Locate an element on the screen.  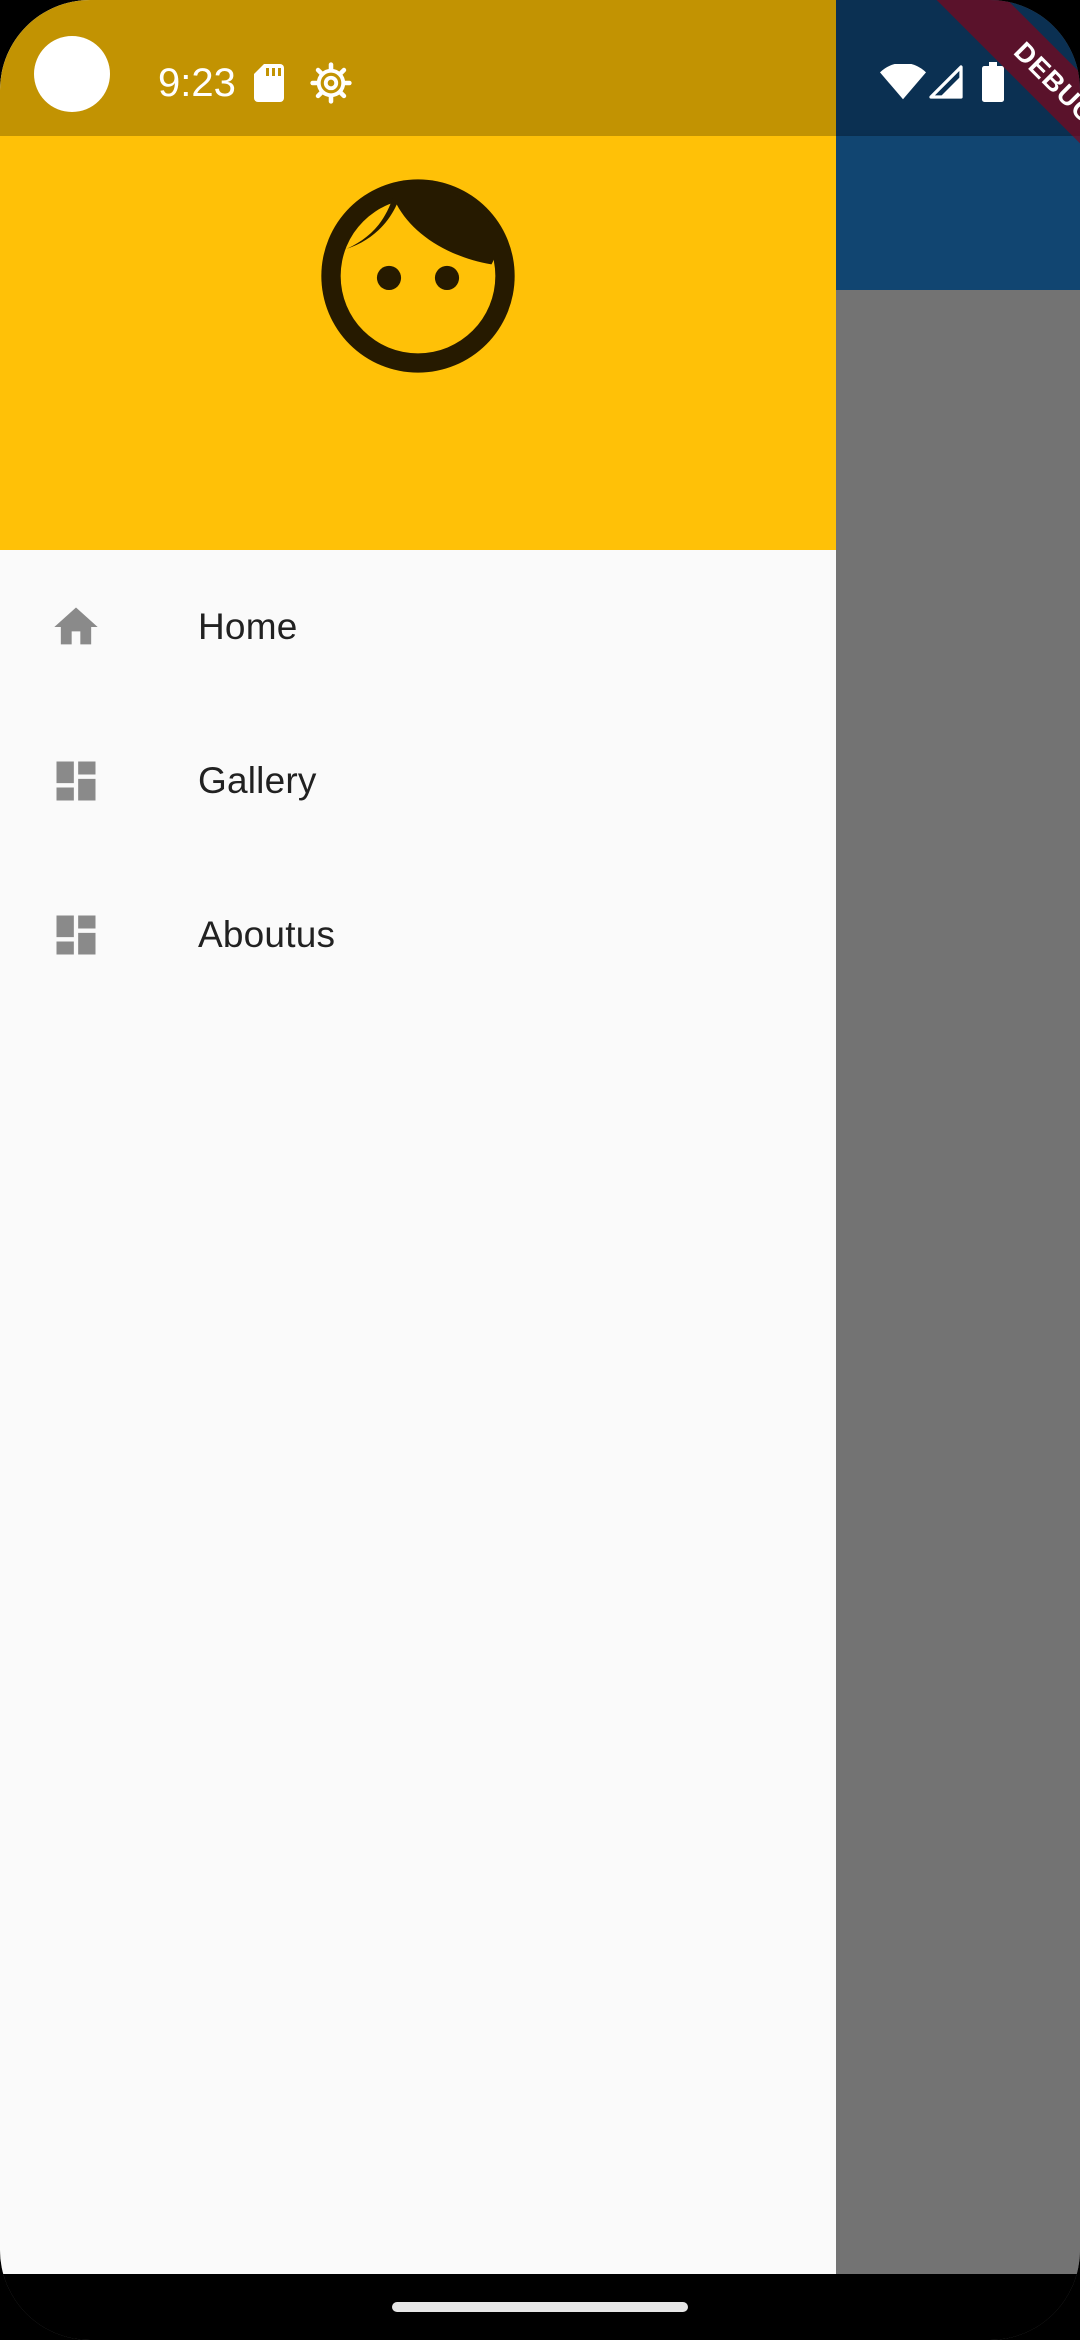
drawer-item-label: Home is located at coordinates (248, 626).